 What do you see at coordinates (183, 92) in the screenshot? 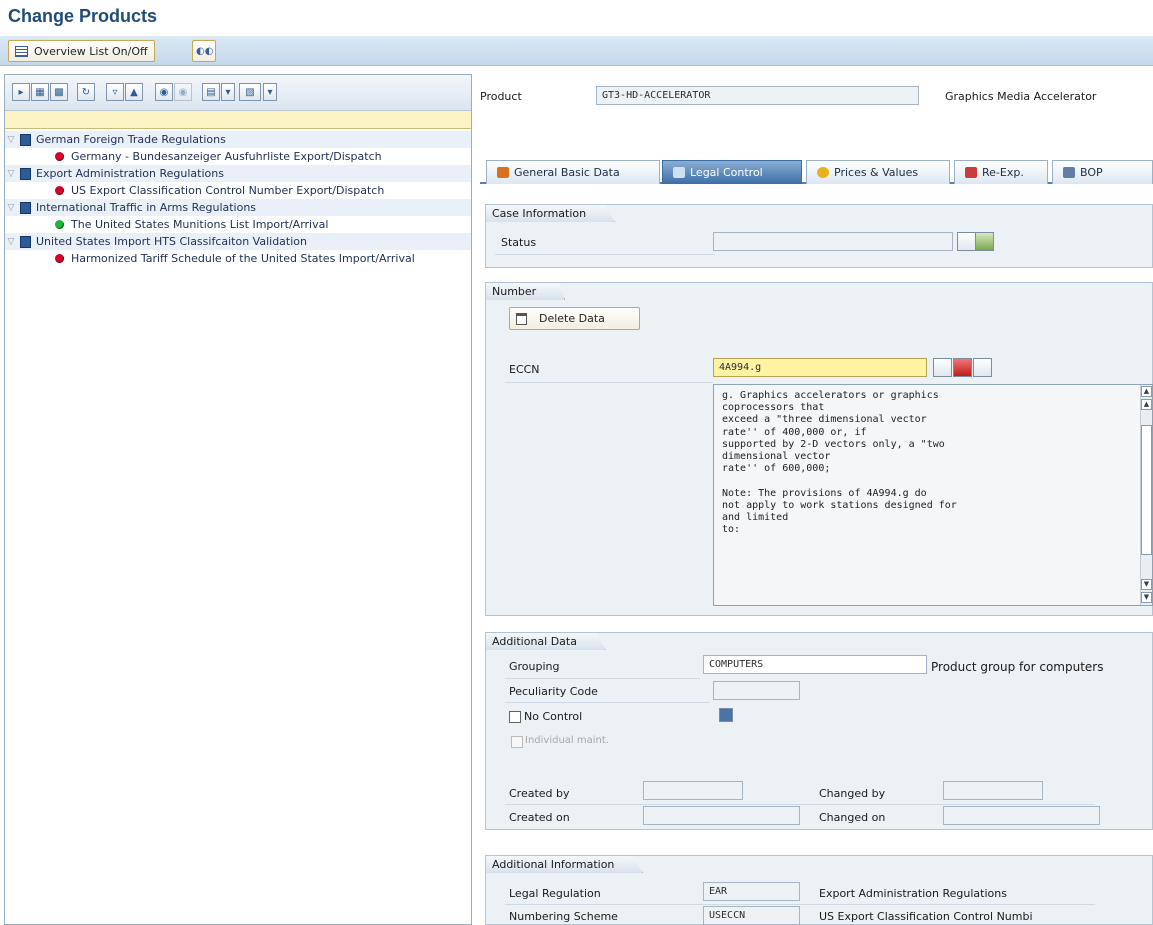
I see `find-next-icon: ◉` at bounding box center [183, 92].